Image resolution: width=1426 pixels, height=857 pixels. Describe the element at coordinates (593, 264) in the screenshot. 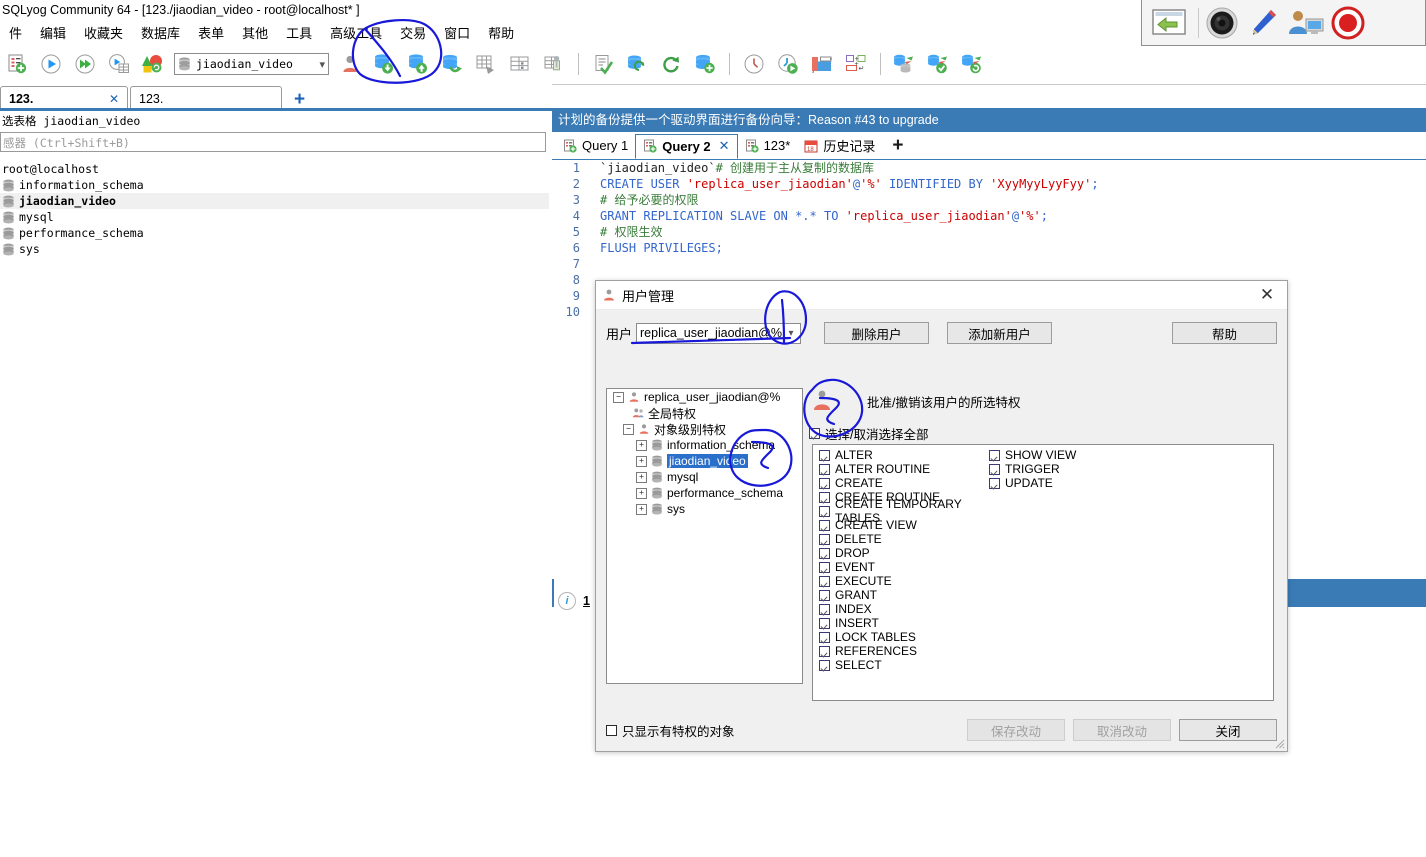

I see `editor-line-text` at that location.